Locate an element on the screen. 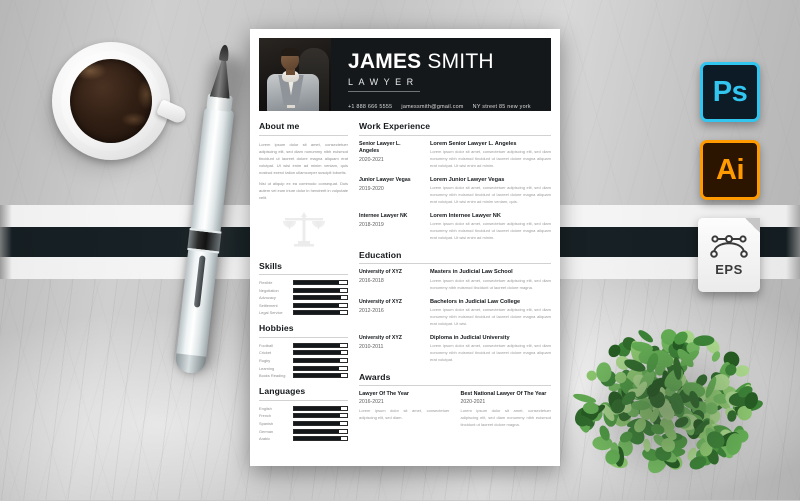  job-role: LAWYER is located at coordinates (383, 82).